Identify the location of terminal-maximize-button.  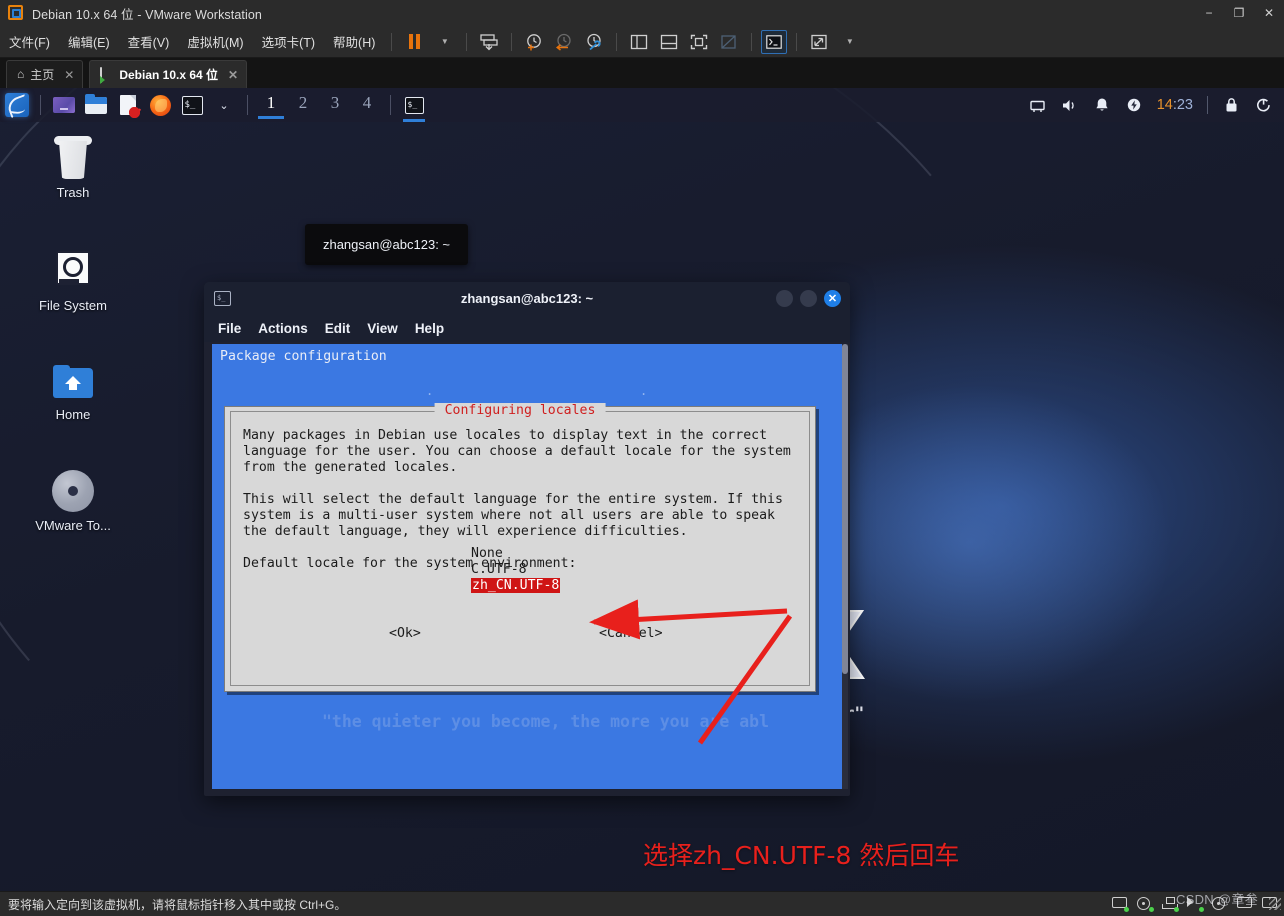
(808, 298).